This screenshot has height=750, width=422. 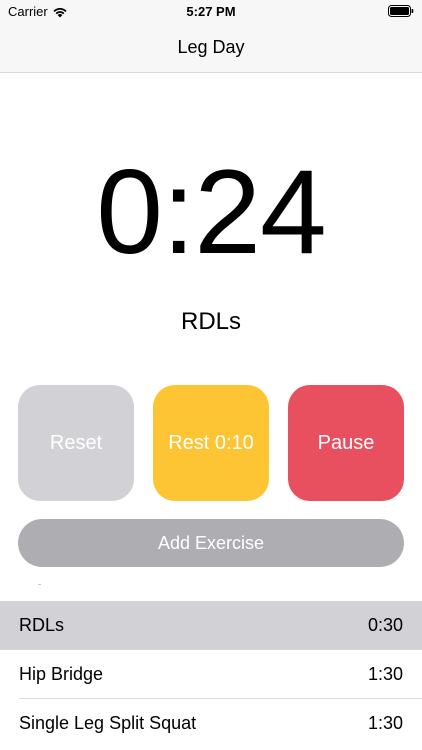 What do you see at coordinates (401, 11) in the screenshot?
I see `battery-icon` at bounding box center [401, 11].